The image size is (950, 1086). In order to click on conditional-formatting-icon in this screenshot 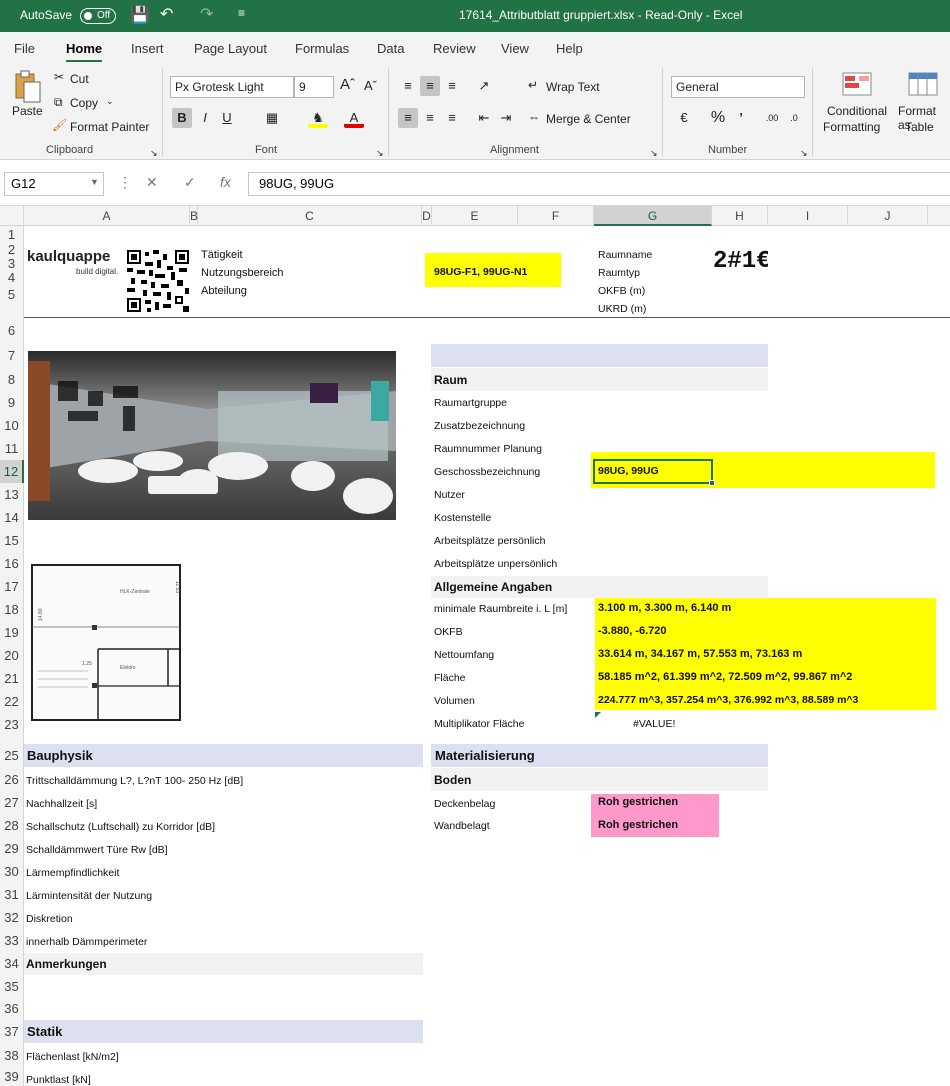, I will do `click(857, 85)`.